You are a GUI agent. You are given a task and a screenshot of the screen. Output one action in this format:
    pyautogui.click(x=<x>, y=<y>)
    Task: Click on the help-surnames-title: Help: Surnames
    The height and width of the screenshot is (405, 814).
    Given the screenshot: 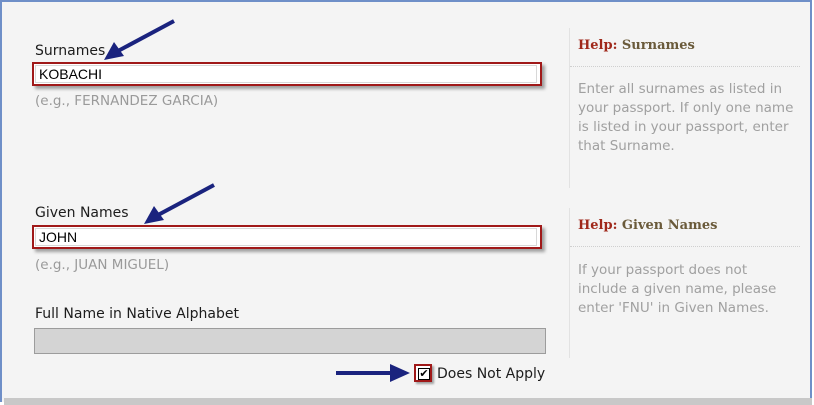 What is the action you would take?
    pyautogui.click(x=636, y=45)
    